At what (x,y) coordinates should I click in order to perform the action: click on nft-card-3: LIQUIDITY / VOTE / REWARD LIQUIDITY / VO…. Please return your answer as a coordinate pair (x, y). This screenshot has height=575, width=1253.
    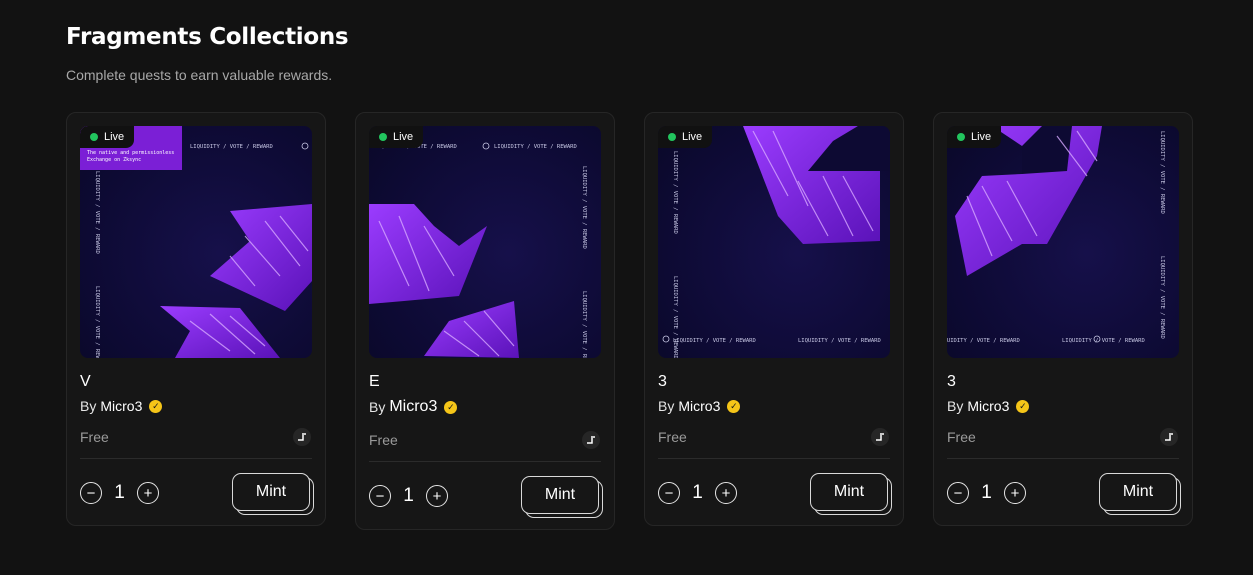
    Looking at the image, I should click on (774, 319).